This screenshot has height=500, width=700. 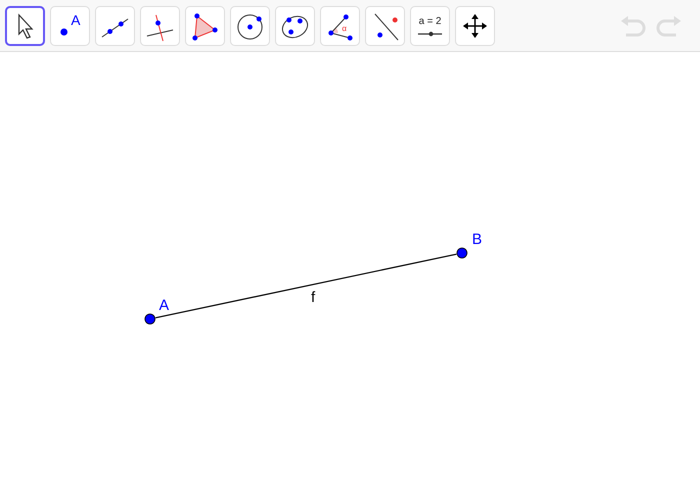 What do you see at coordinates (25, 26) in the screenshot?
I see `move-tool` at bounding box center [25, 26].